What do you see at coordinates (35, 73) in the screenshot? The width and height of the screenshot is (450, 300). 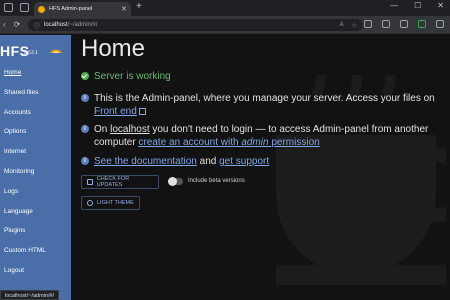 I see `sidebar-item-home: Home` at bounding box center [35, 73].